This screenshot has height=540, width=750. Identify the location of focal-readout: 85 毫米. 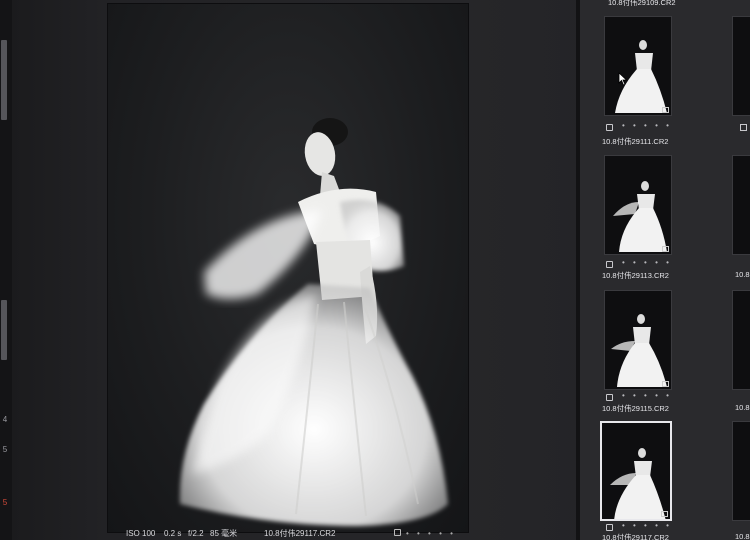
(224, 533).